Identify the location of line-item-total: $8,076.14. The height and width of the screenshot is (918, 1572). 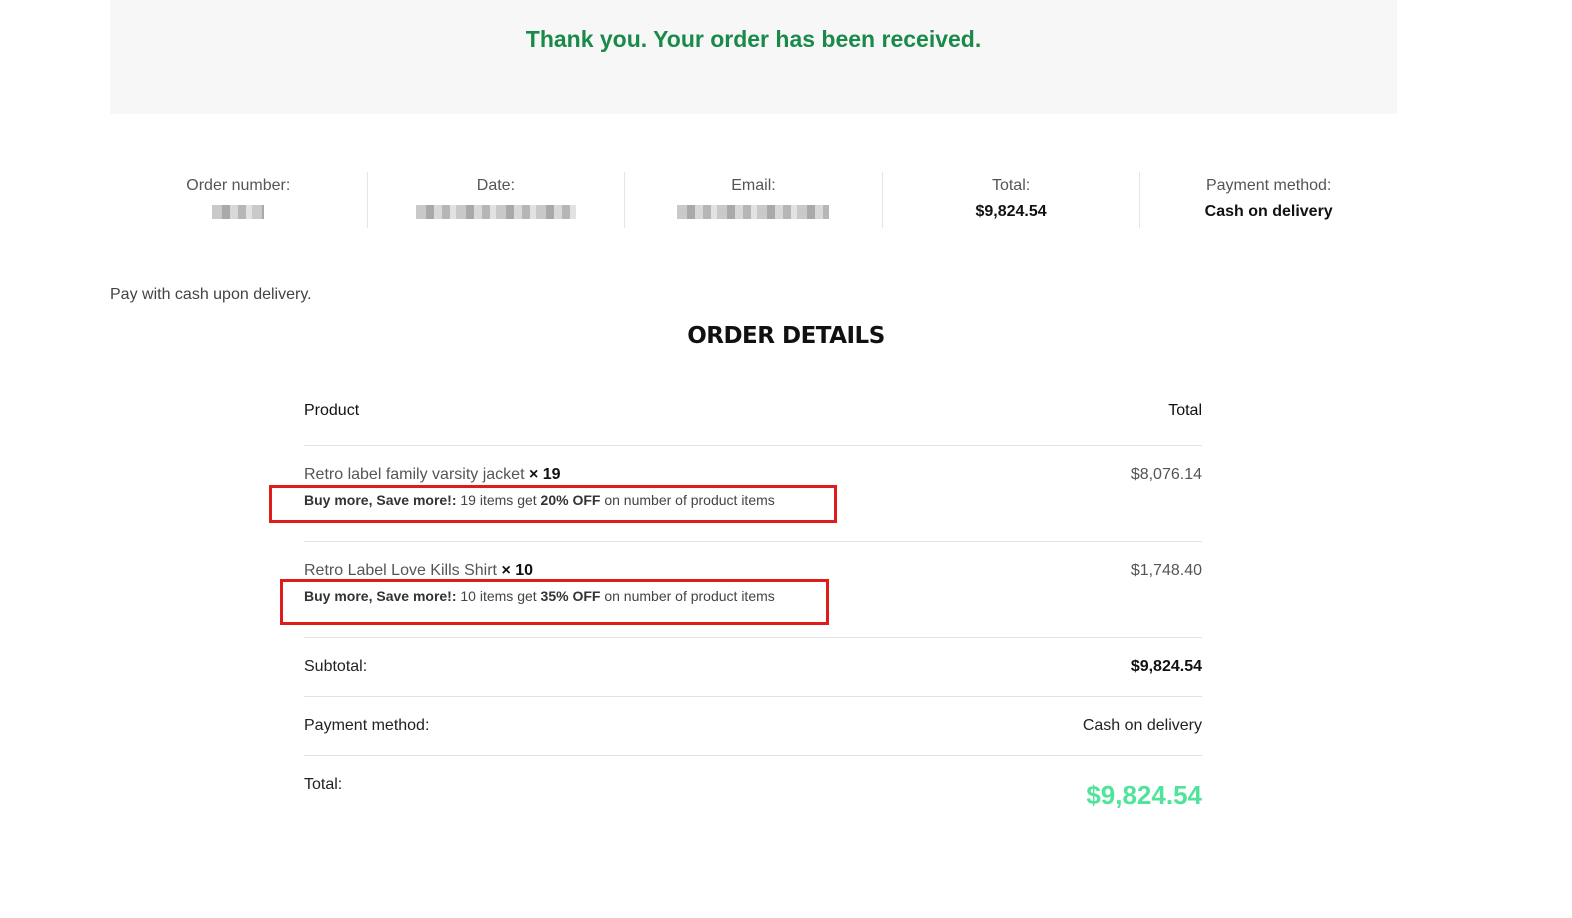
(1166, 474).